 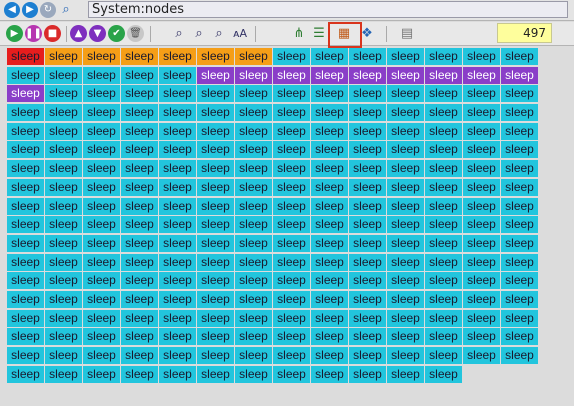 What do you see at coordinates (97, 33) in the screenshot?
I see `arrow-down-icon: ▼` at bounding box center [97, 33].